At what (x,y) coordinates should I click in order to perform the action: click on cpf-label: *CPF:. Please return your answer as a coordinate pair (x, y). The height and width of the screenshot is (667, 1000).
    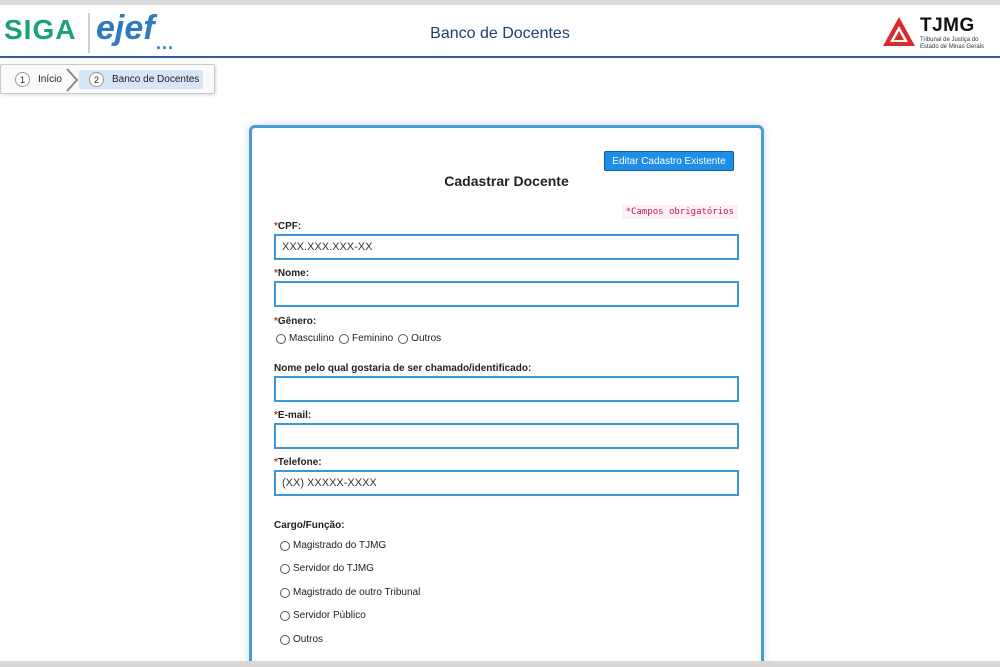
    Looking at the image, I should click on (288, 226).